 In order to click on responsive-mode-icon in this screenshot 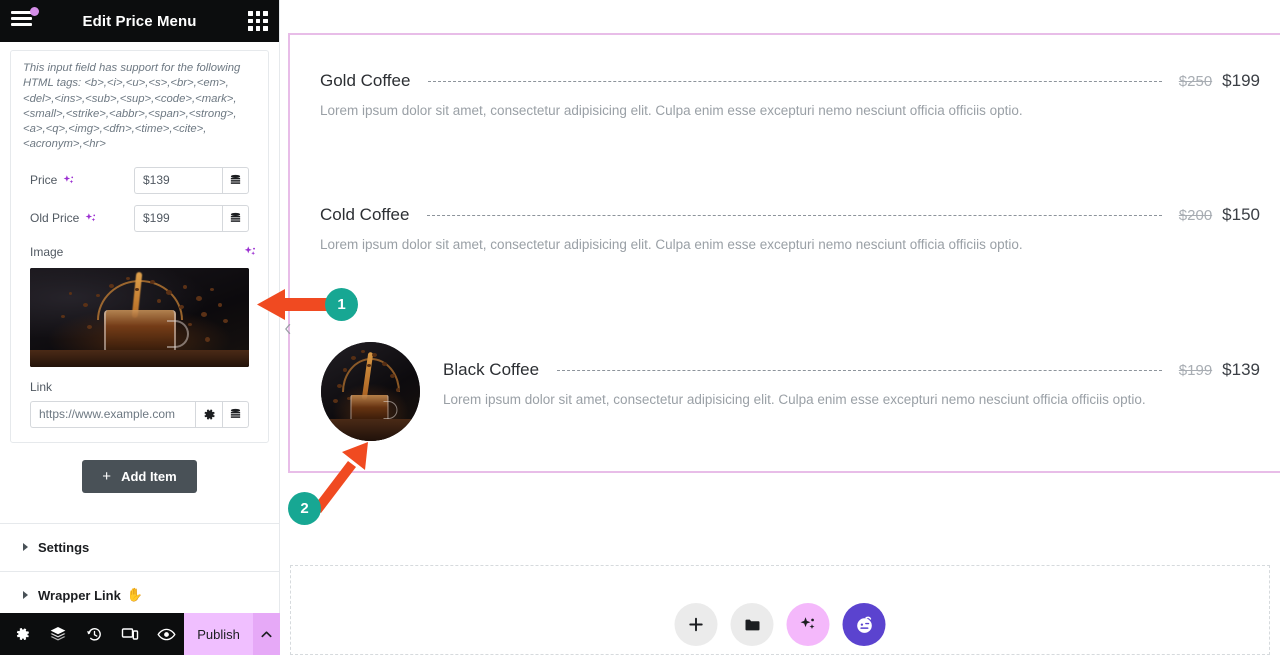, I will do `click(130, 634)`.